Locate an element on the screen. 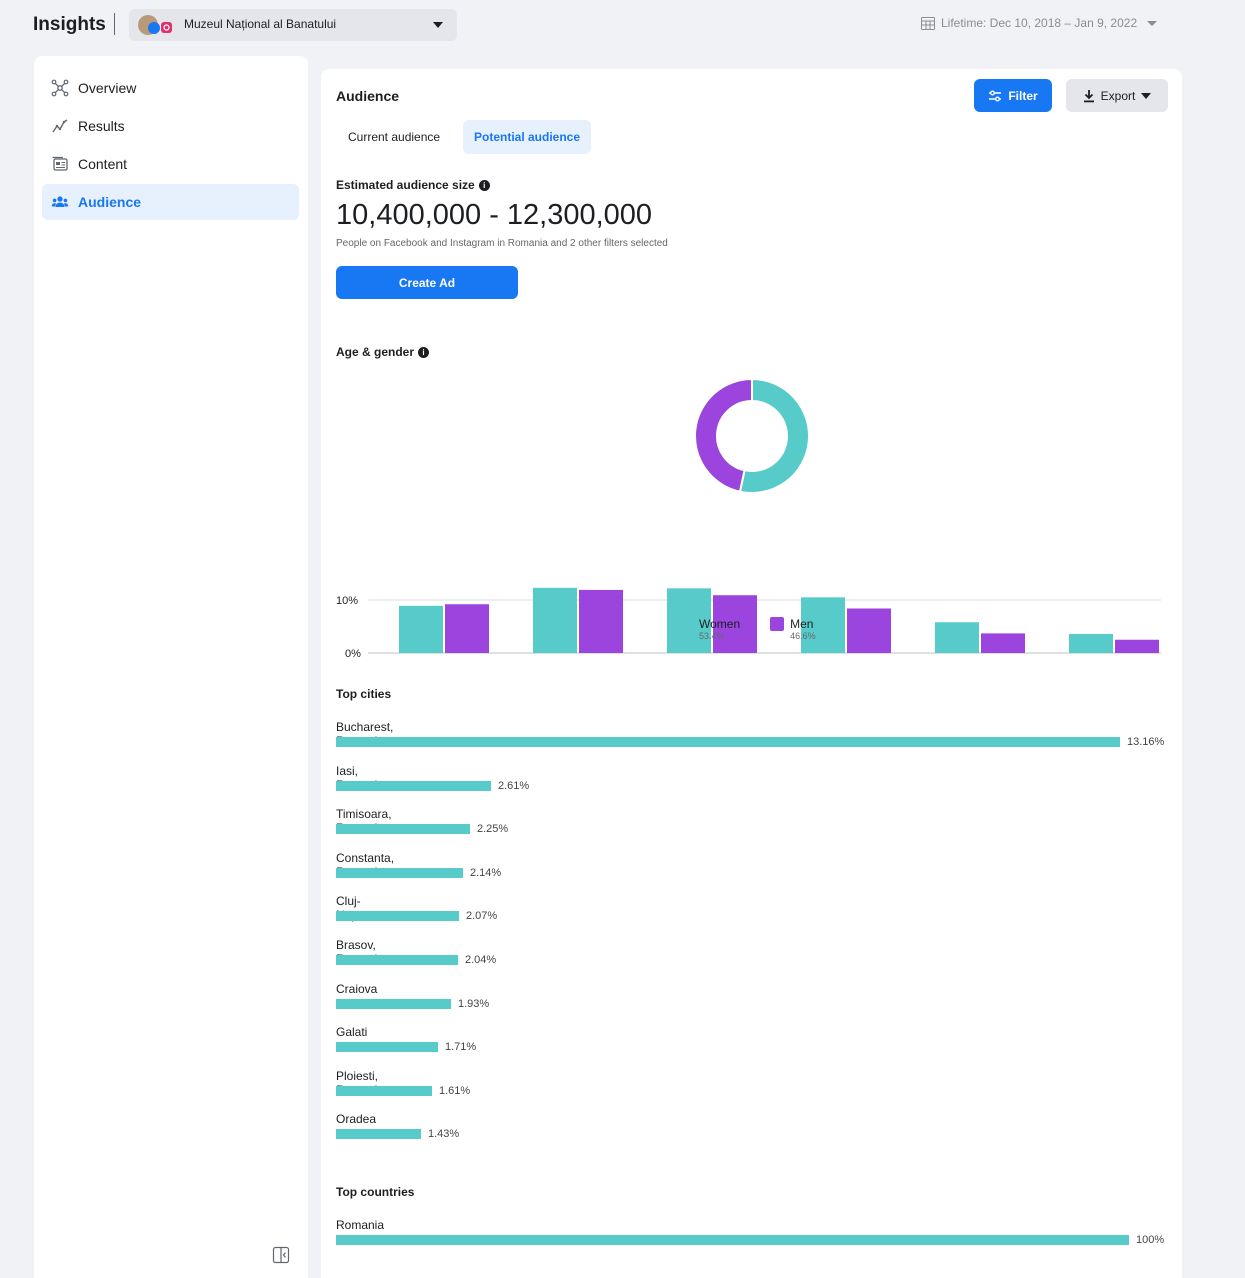 The height and width of the screenshot is (1278, 1245). bar-men-65+ is located at coordinates (1137, 646).